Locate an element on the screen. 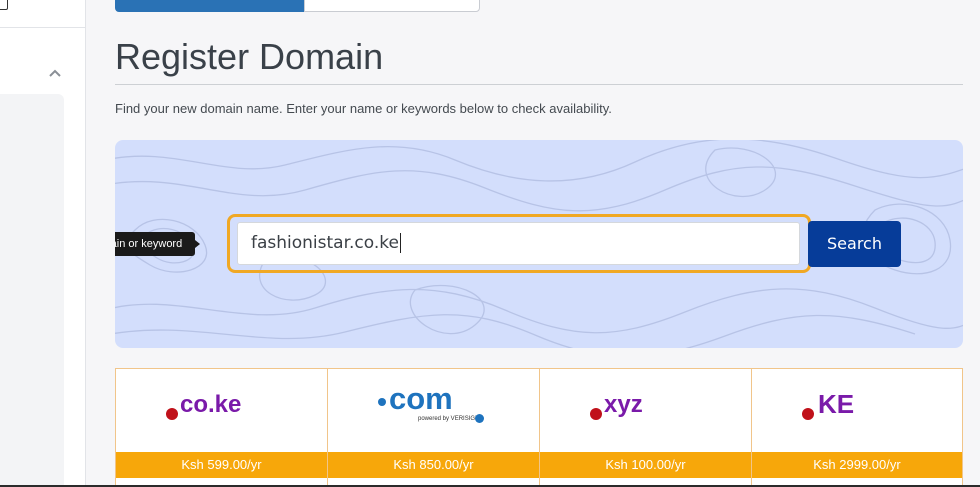  verisign-check-icon is located at coordinates (479, 418).